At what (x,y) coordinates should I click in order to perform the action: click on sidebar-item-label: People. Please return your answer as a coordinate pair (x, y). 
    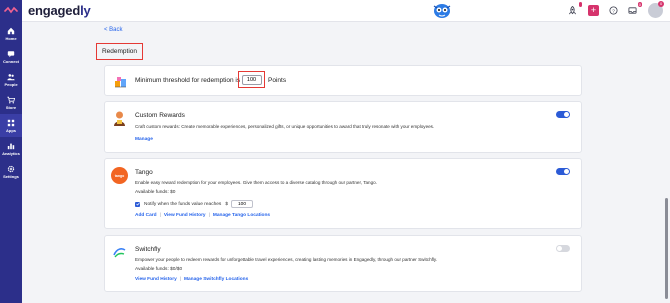
    Looking at the image, I should click on (11, 84).